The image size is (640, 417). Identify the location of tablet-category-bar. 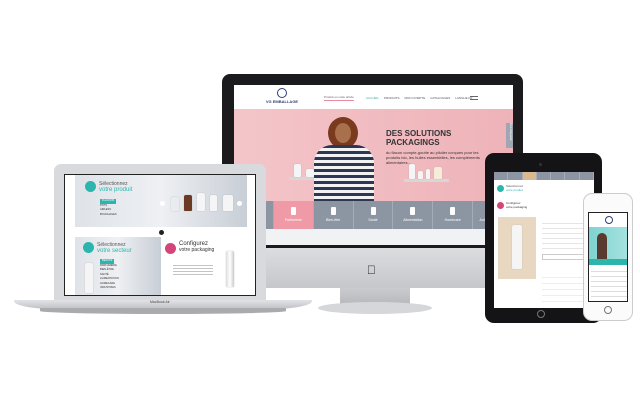
(544, 176).